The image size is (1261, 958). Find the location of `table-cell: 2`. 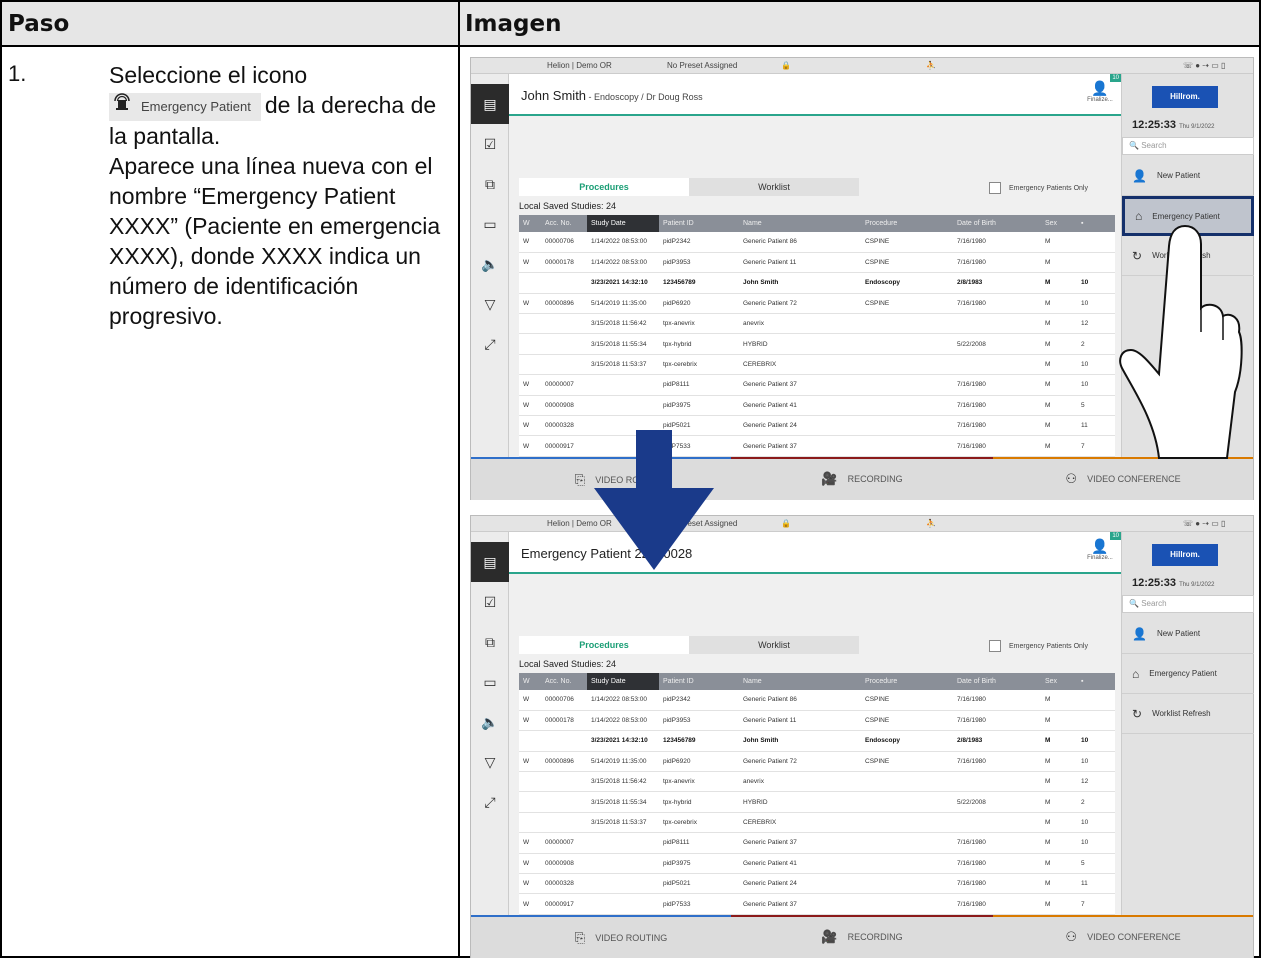

table-cell: 2 is located at coordinates (1096, 344).